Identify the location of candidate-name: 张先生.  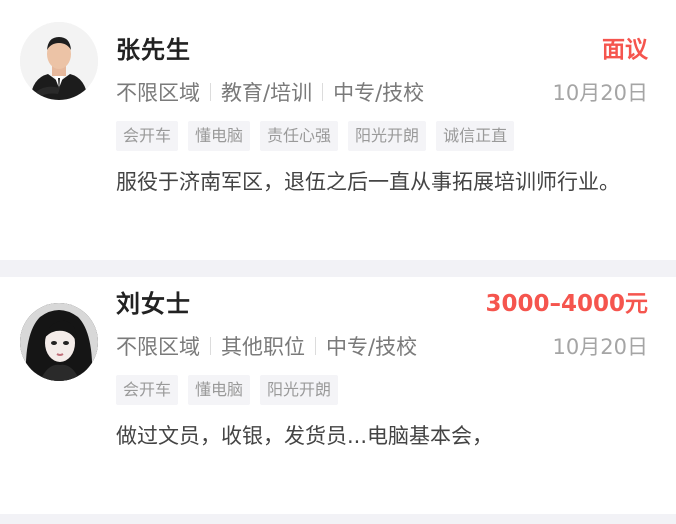
(153, 49).